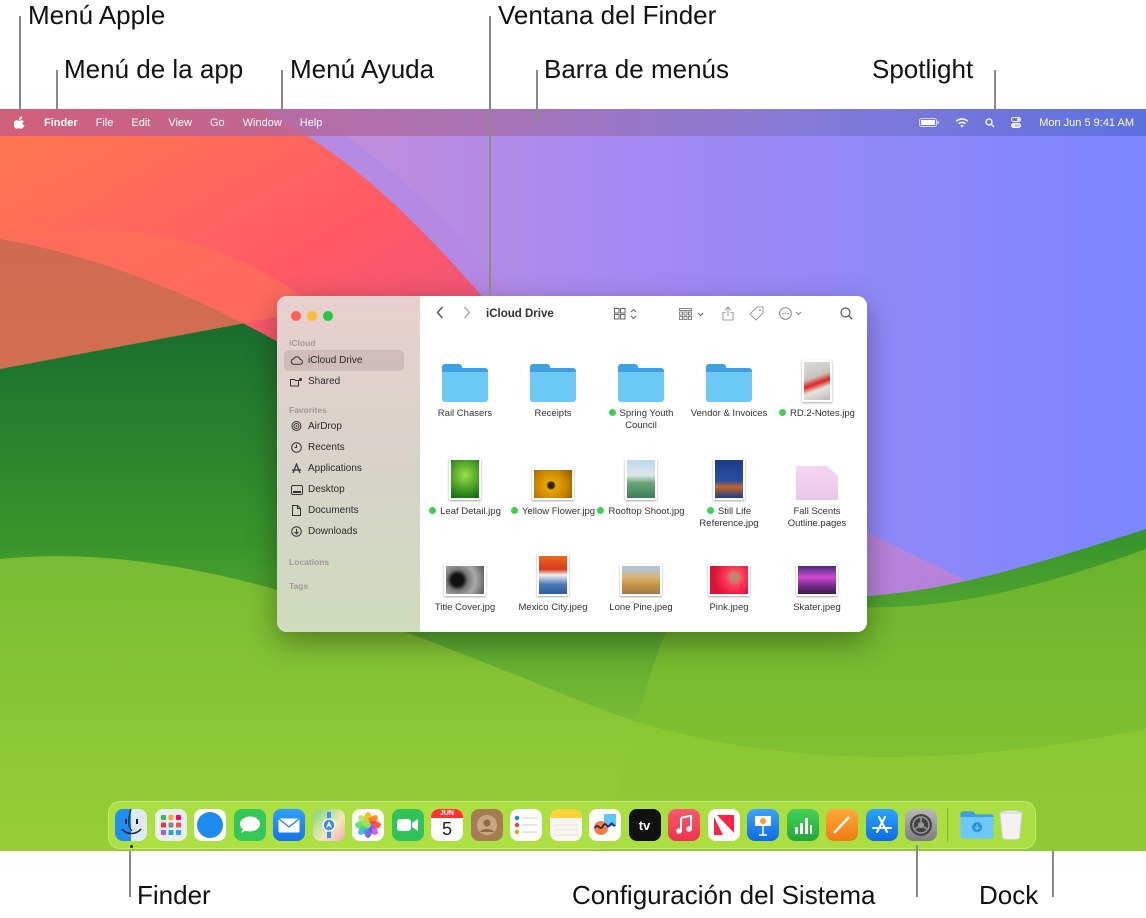 The height and width of the screenshot is (918, 1146). I want to click on sidebar-item-desktop: Desktop, so click(344, 489).